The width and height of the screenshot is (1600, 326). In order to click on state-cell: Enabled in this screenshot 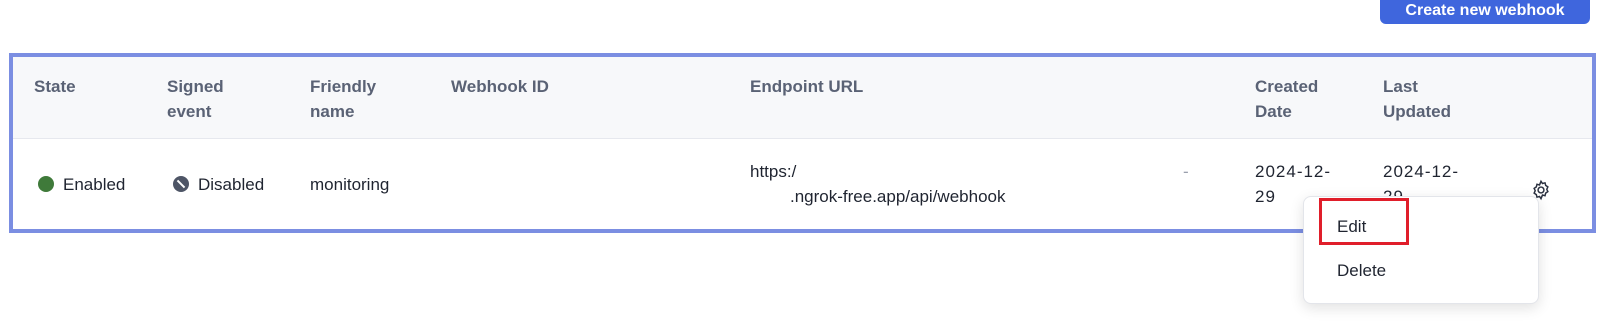, I will do `click(81, 184)`.